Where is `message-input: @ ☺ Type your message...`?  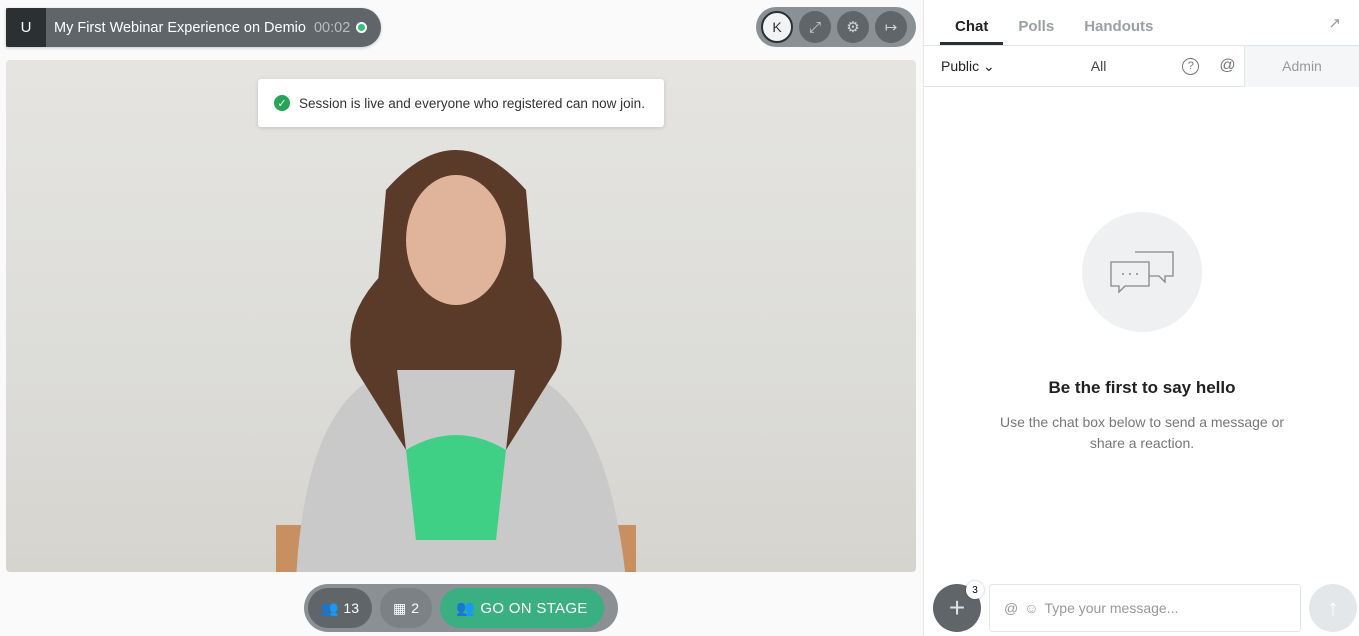 message-input: @ ☺ Type your message... is located at coordinates (1145, 608).